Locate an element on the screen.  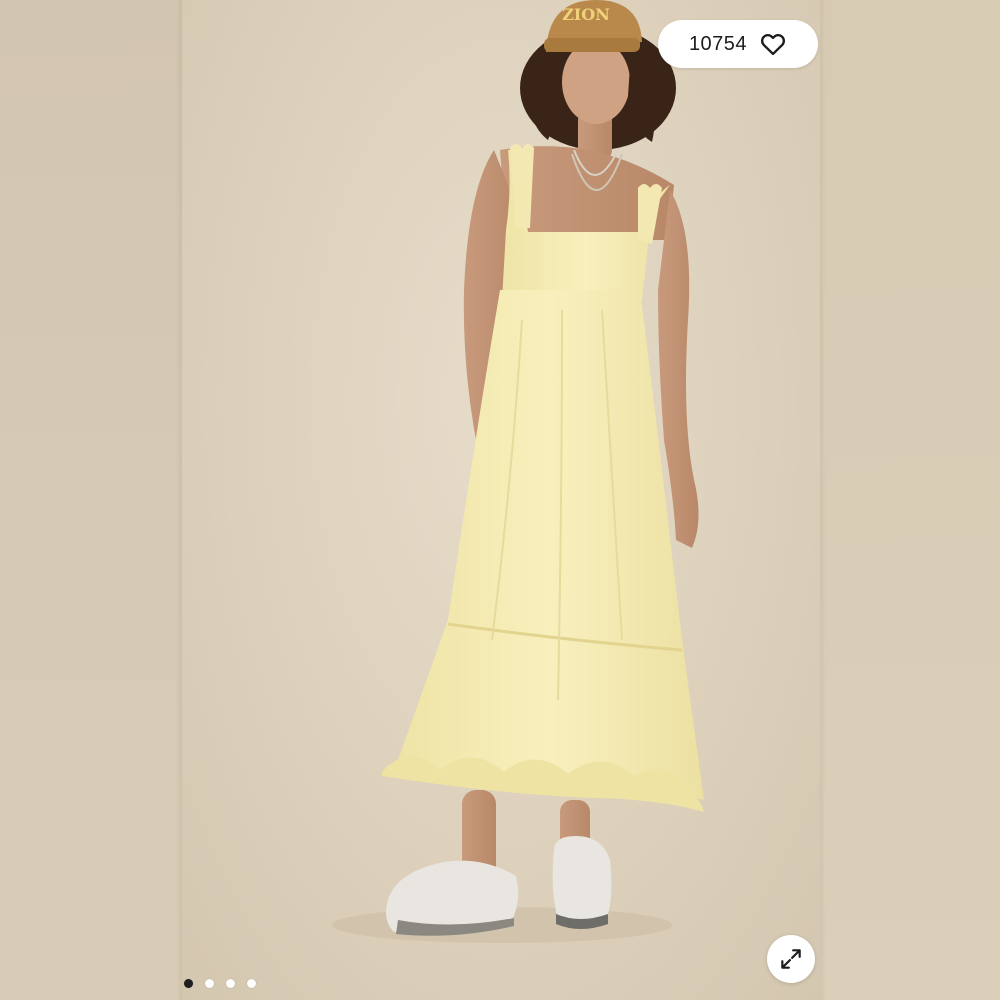
left-edge-shadow is located at coordinates (179, 500).